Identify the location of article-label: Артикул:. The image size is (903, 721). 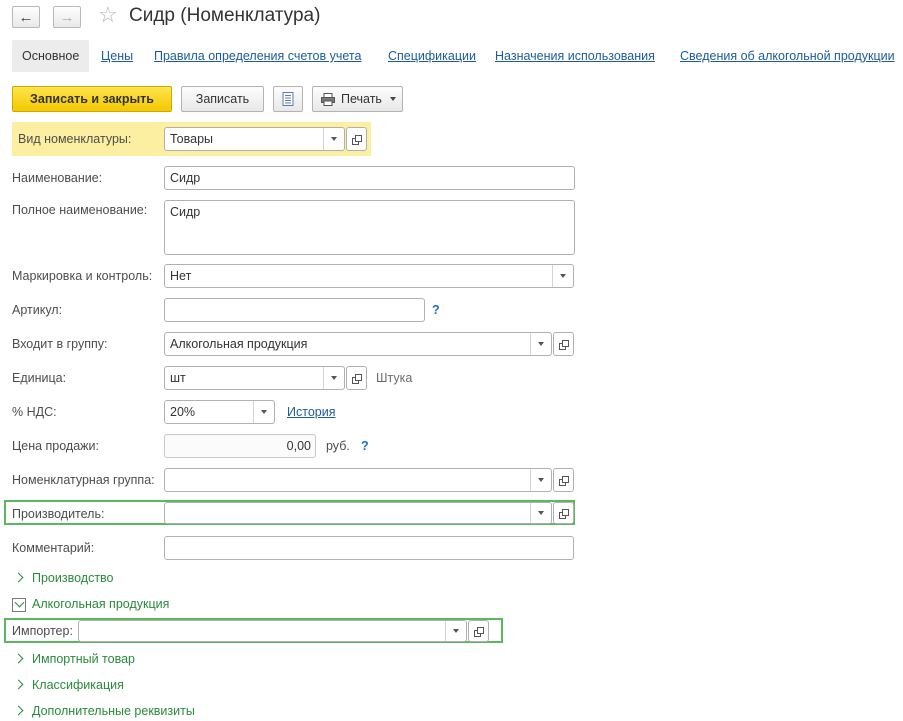
(37, 310).